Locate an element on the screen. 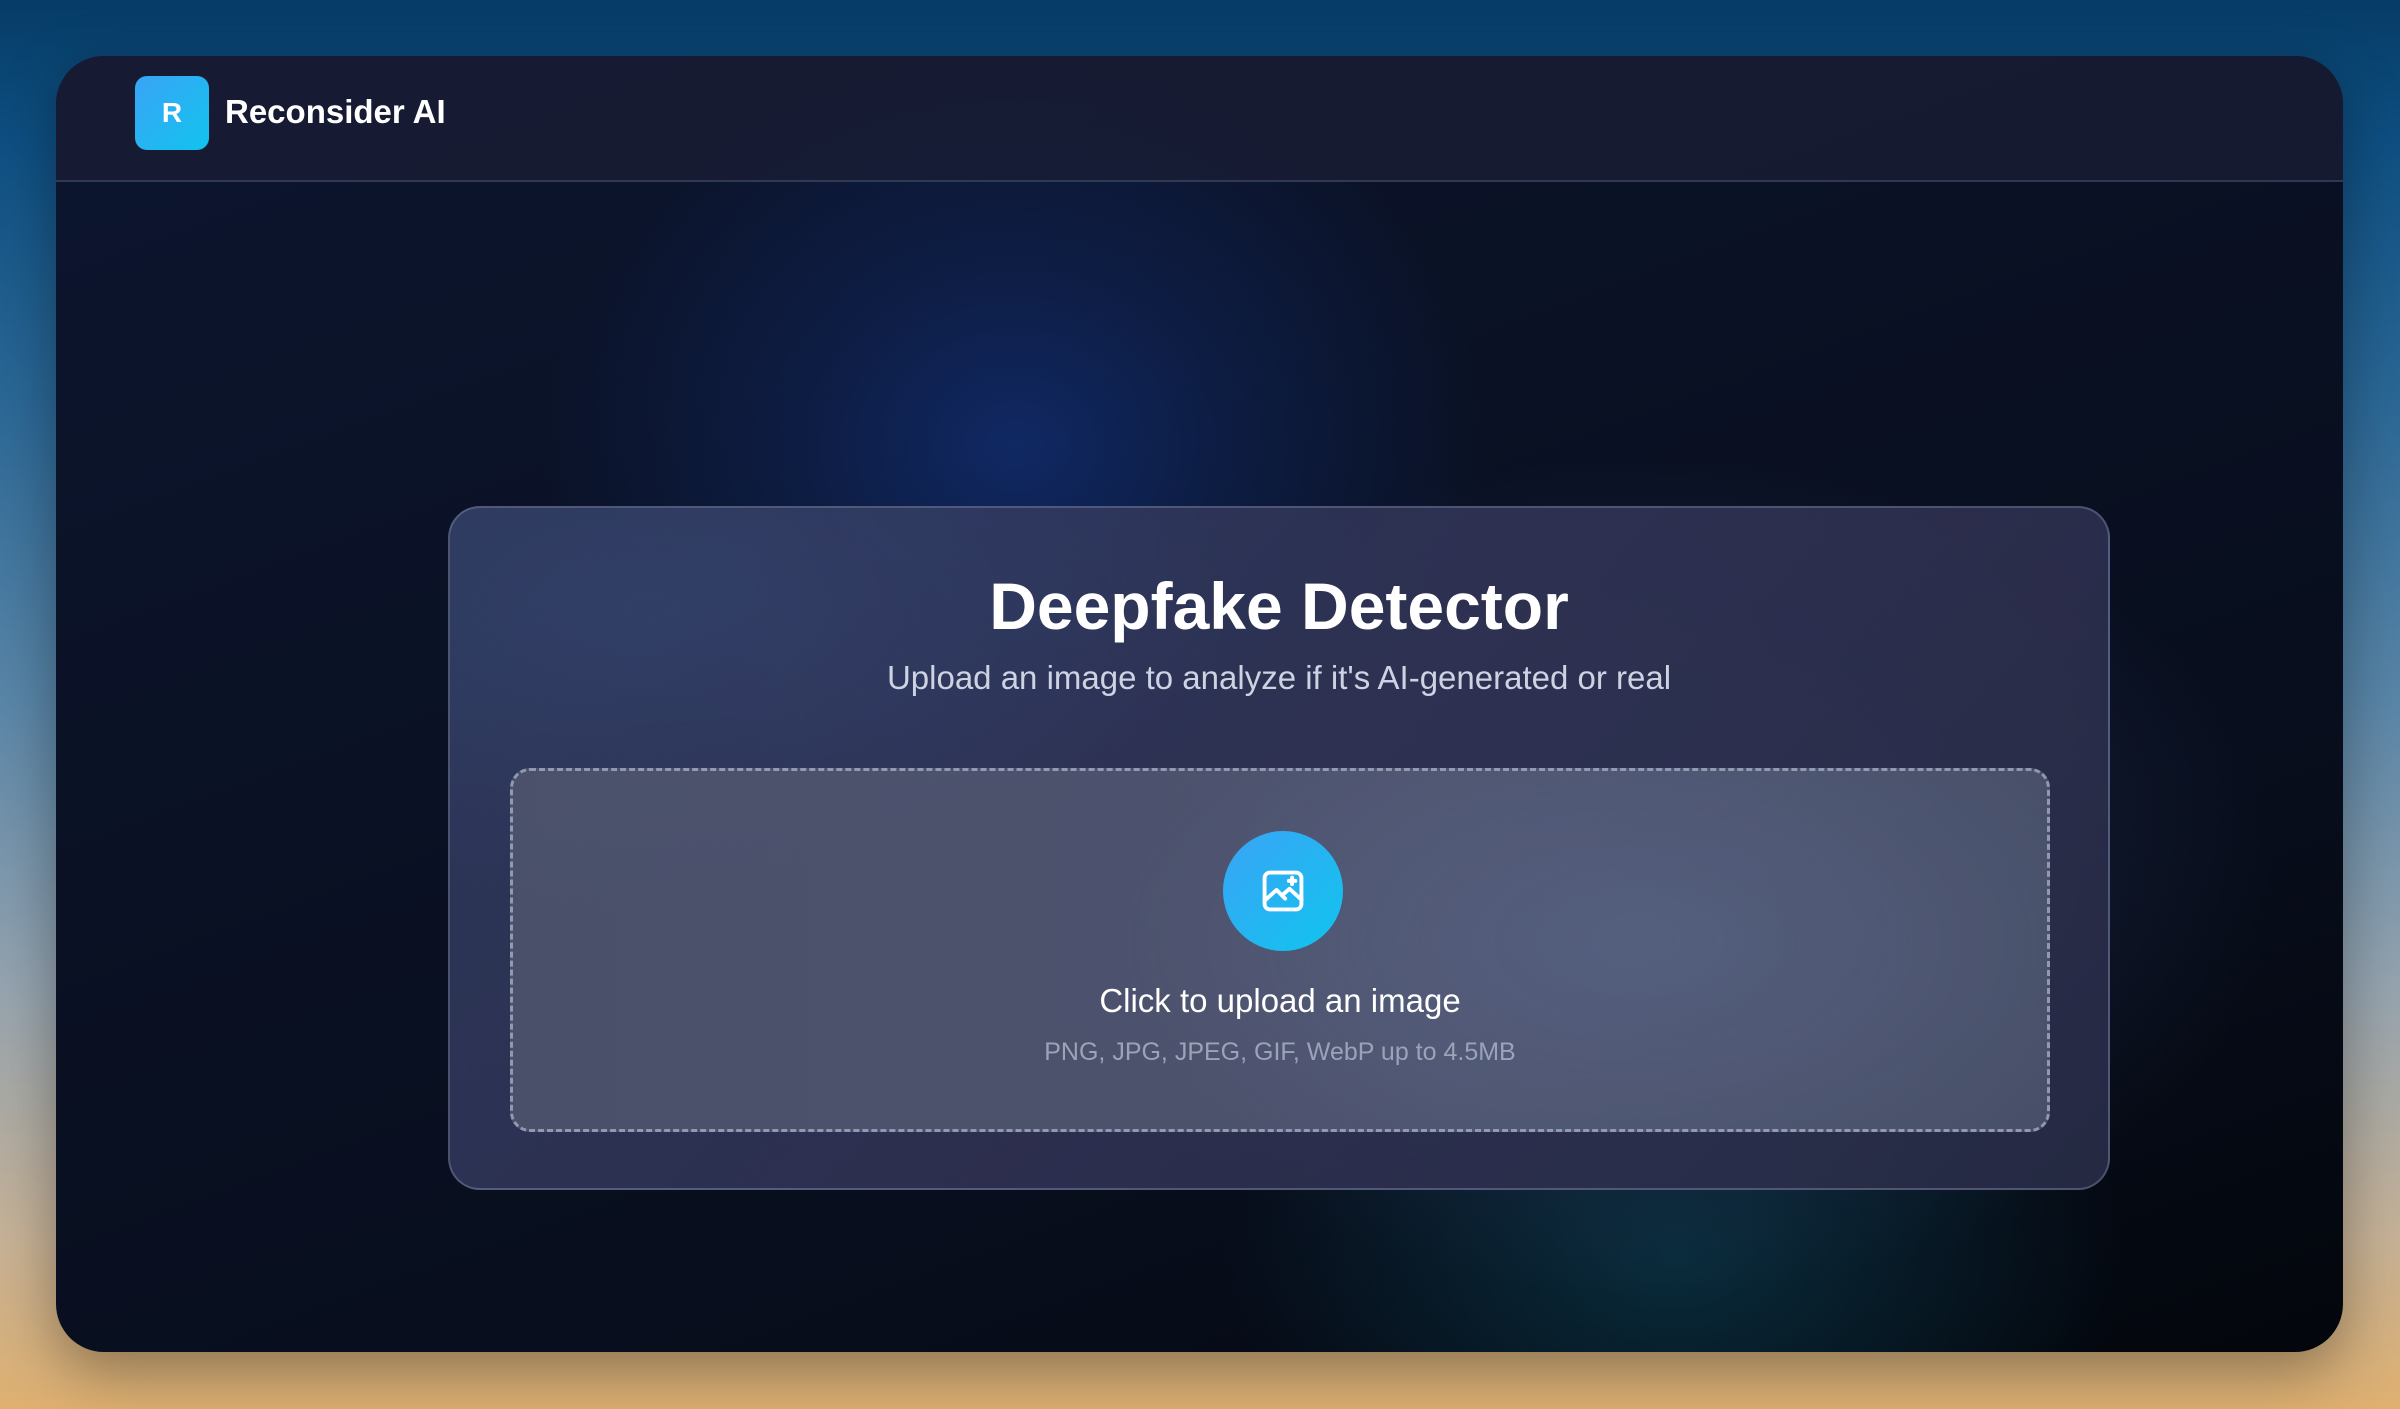 Image resolution: width=2400 pixels, height=1409 pixels. top-navigation-bar: R Reconsider AI is located at coordinates (1199, 119).